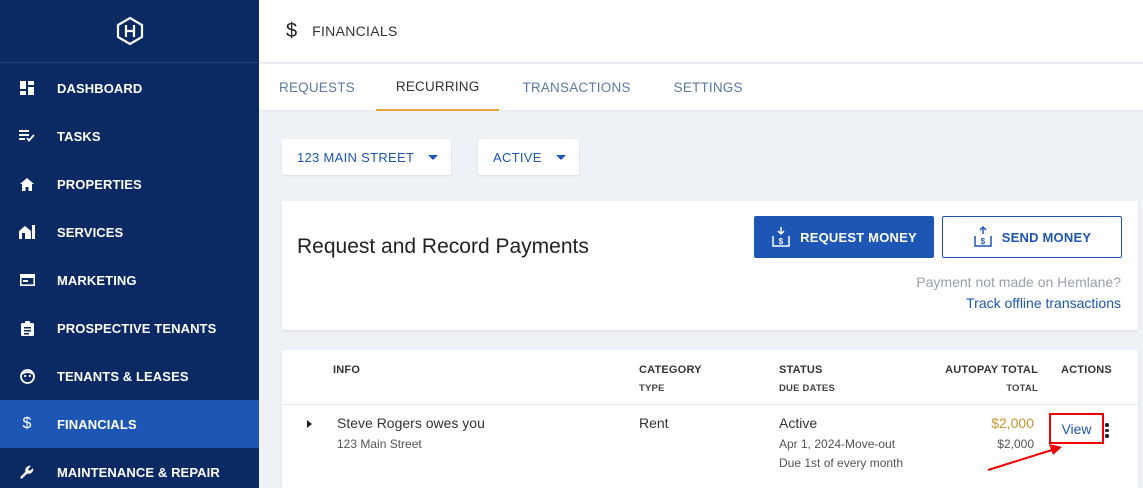 This screenshot has height=488, width=1143. What do you see at coordinates (858, 237) in the screenshot?
I see `request-money-label: REQUEST MONEY` at bounding box center [858, 237].